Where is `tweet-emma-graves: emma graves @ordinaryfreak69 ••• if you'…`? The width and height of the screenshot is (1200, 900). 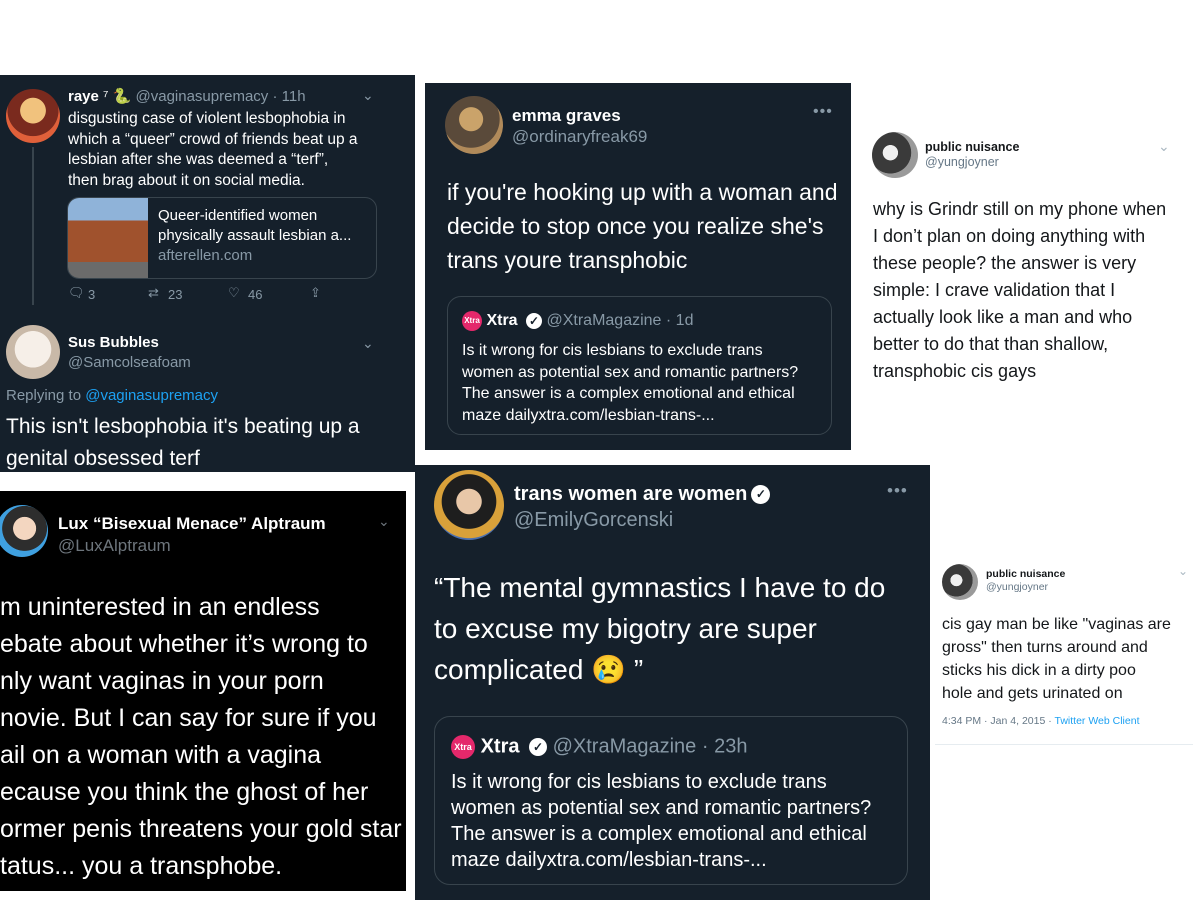
tweet-emma-graves: emma graves @ordinaryfreak69 ••• if you'… is located at coordinates (638, 266).